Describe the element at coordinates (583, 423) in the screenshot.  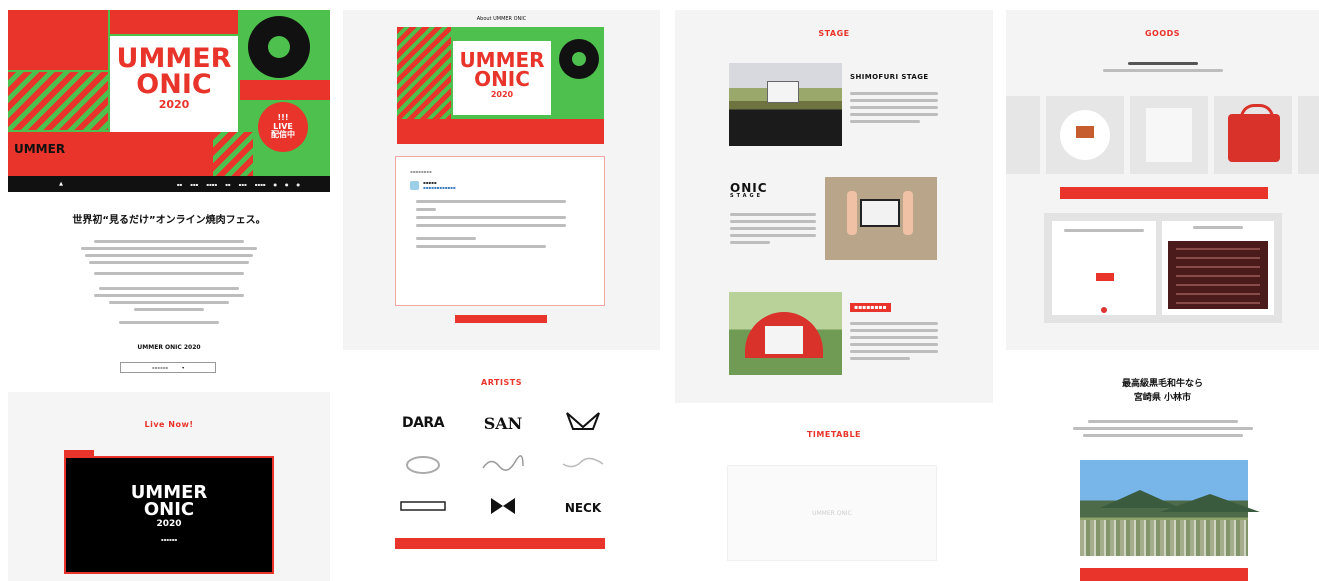
I see `artist-logo-emblem` at that location.